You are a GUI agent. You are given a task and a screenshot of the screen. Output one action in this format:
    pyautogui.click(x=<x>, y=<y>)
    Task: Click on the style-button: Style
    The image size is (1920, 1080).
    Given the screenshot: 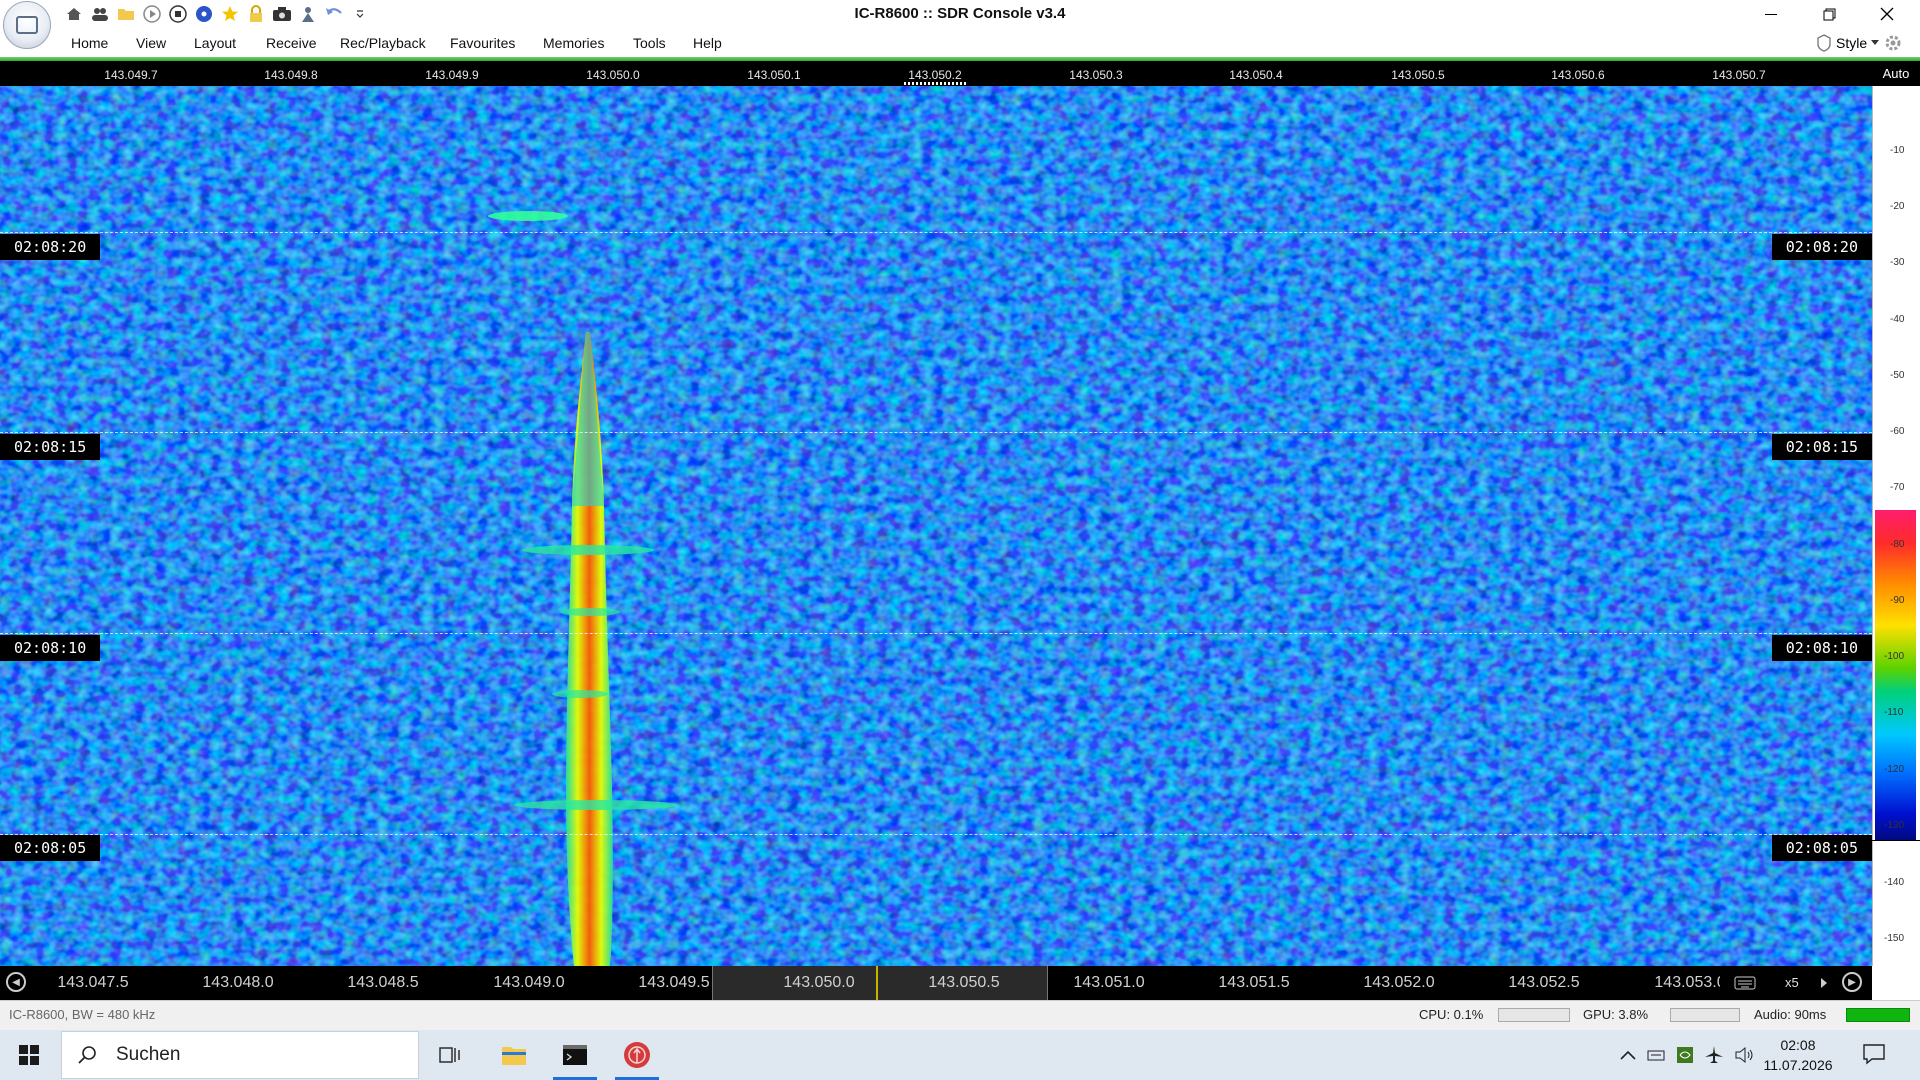 What is the action you would take?
    pyautogui.click(x=1859, y=43)
    